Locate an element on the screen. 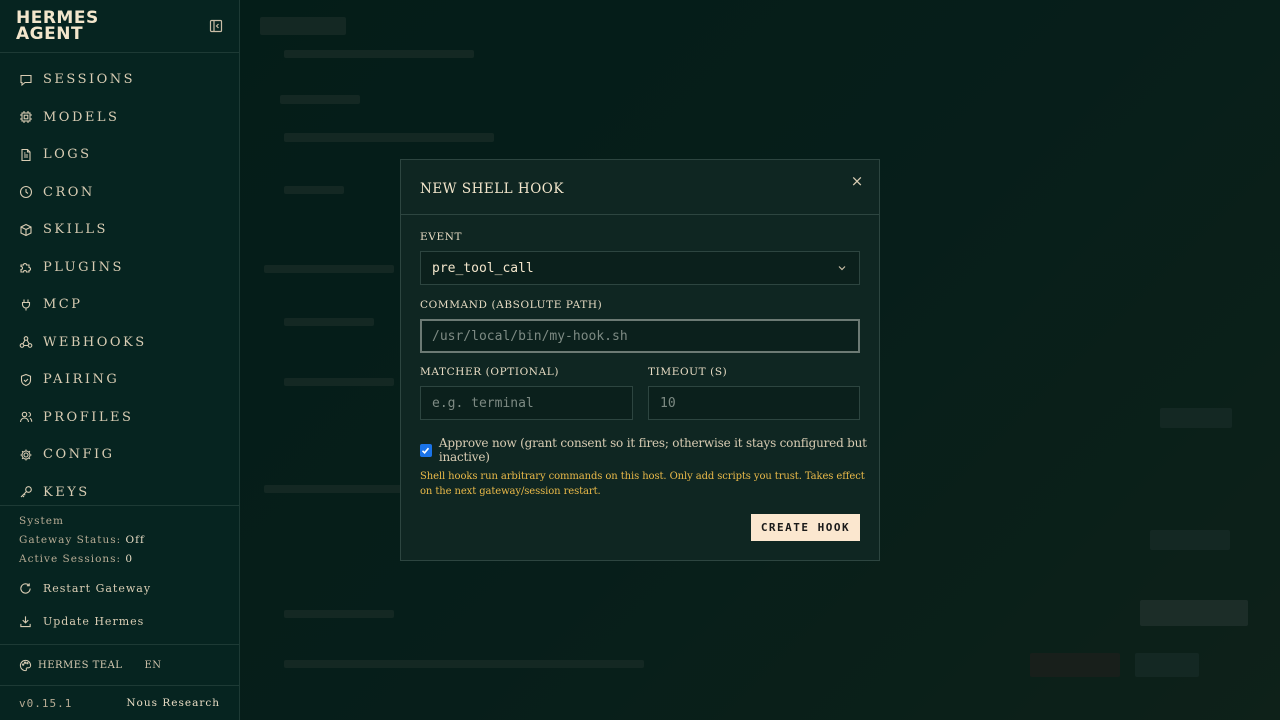 This screenshot has width=1280, height=720. matcher-input-placeholder: e.g. terminal is located at coordinates (483, 403).